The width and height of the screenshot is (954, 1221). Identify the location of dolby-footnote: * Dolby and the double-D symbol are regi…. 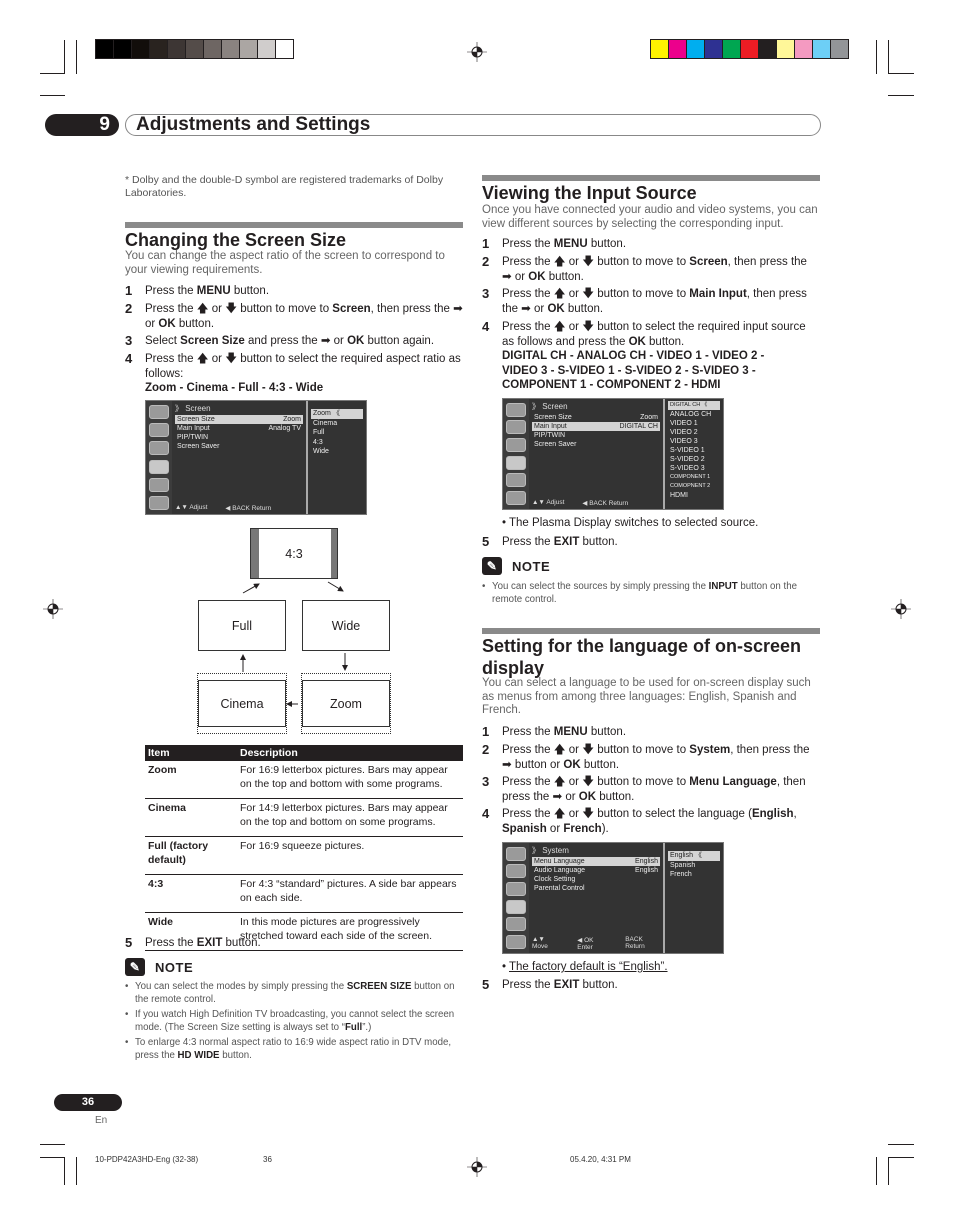
(284, 186).